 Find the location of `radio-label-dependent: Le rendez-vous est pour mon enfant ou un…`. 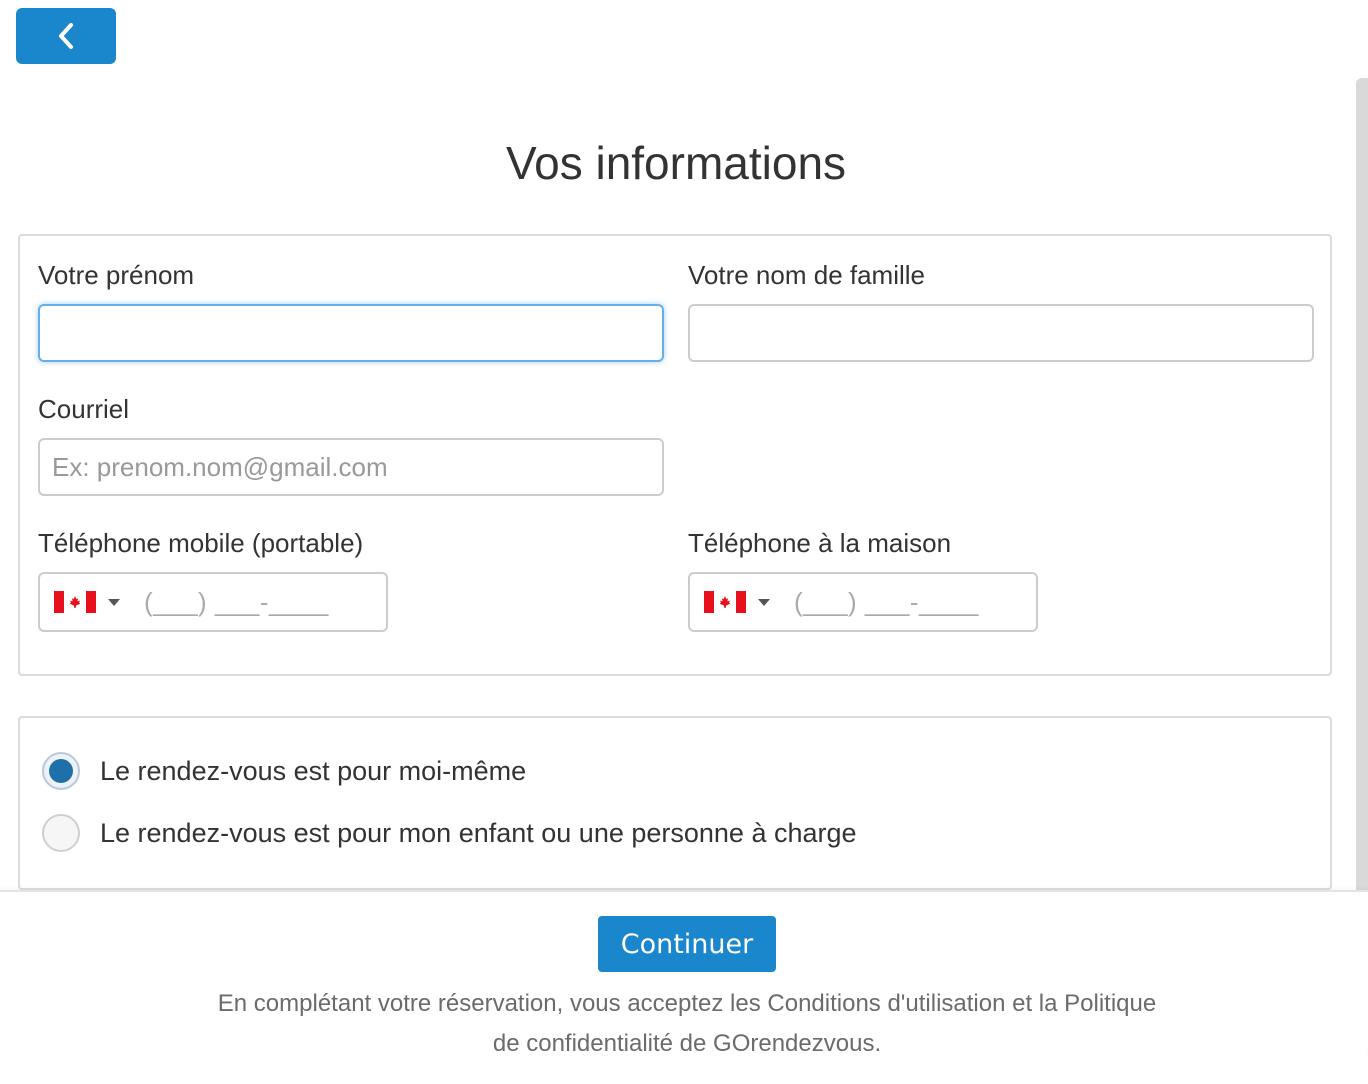

radio-label-dependent: Le rendez-vous est pour mon enfant ou un… is located at coordinates (478, 832).